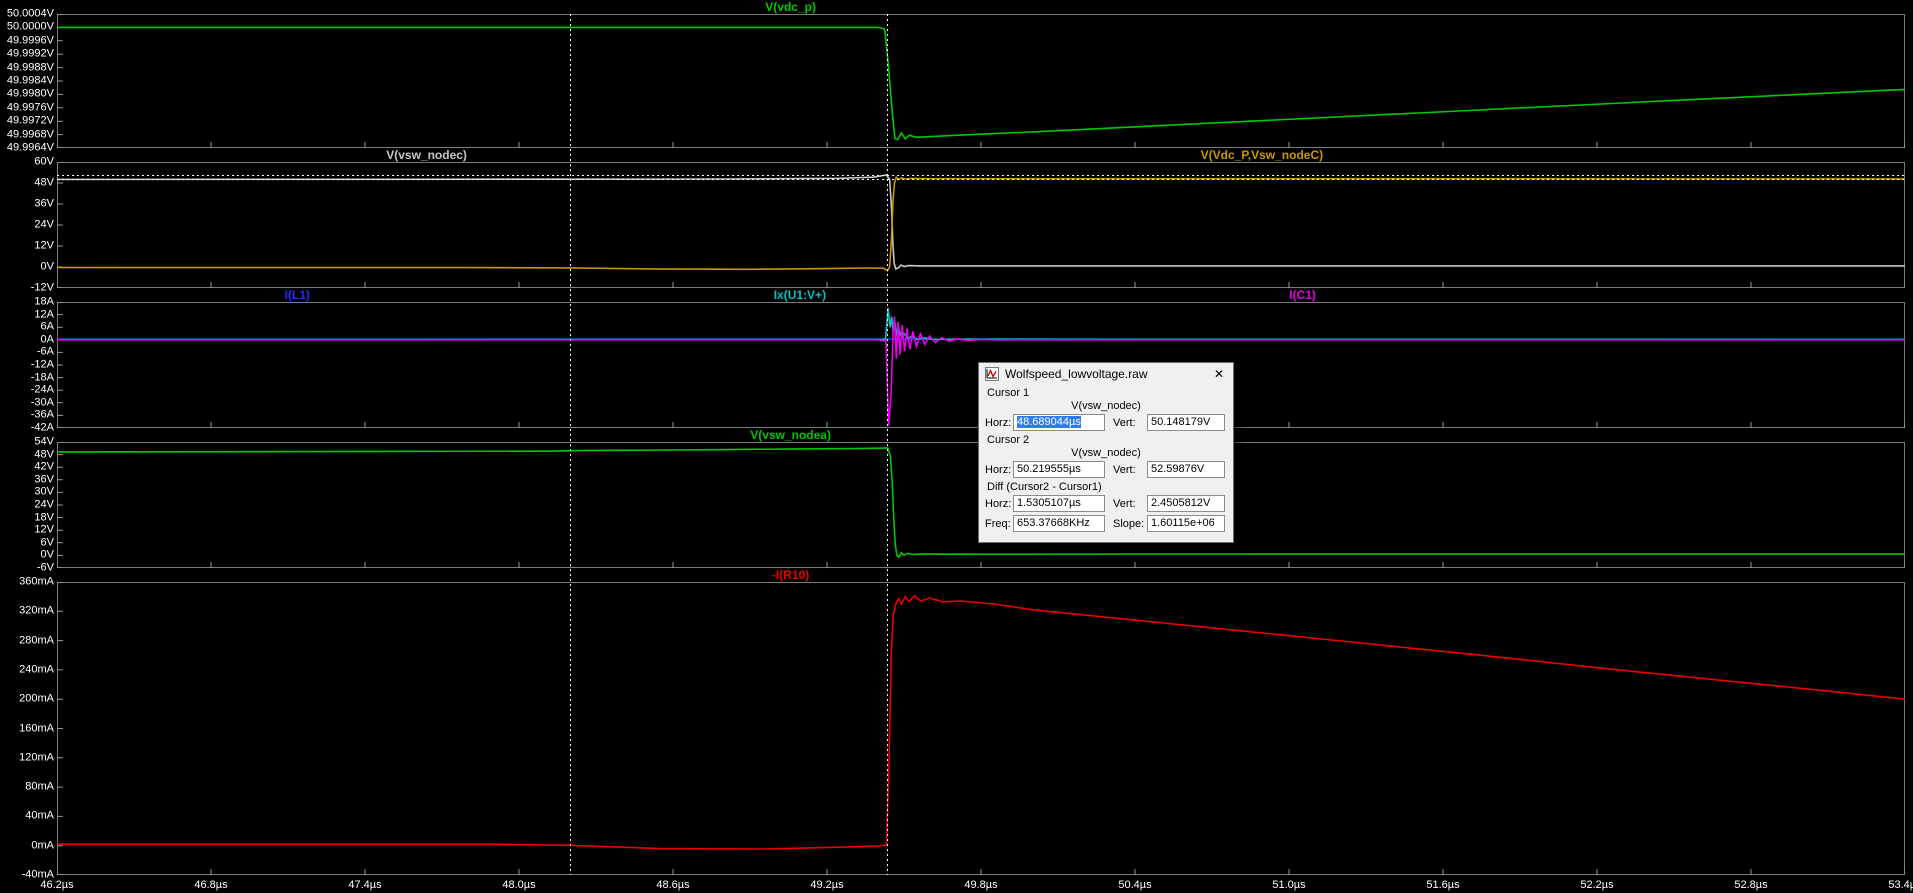  I want to click on pane-title-row: V(vdc_p), so click(956, 7).